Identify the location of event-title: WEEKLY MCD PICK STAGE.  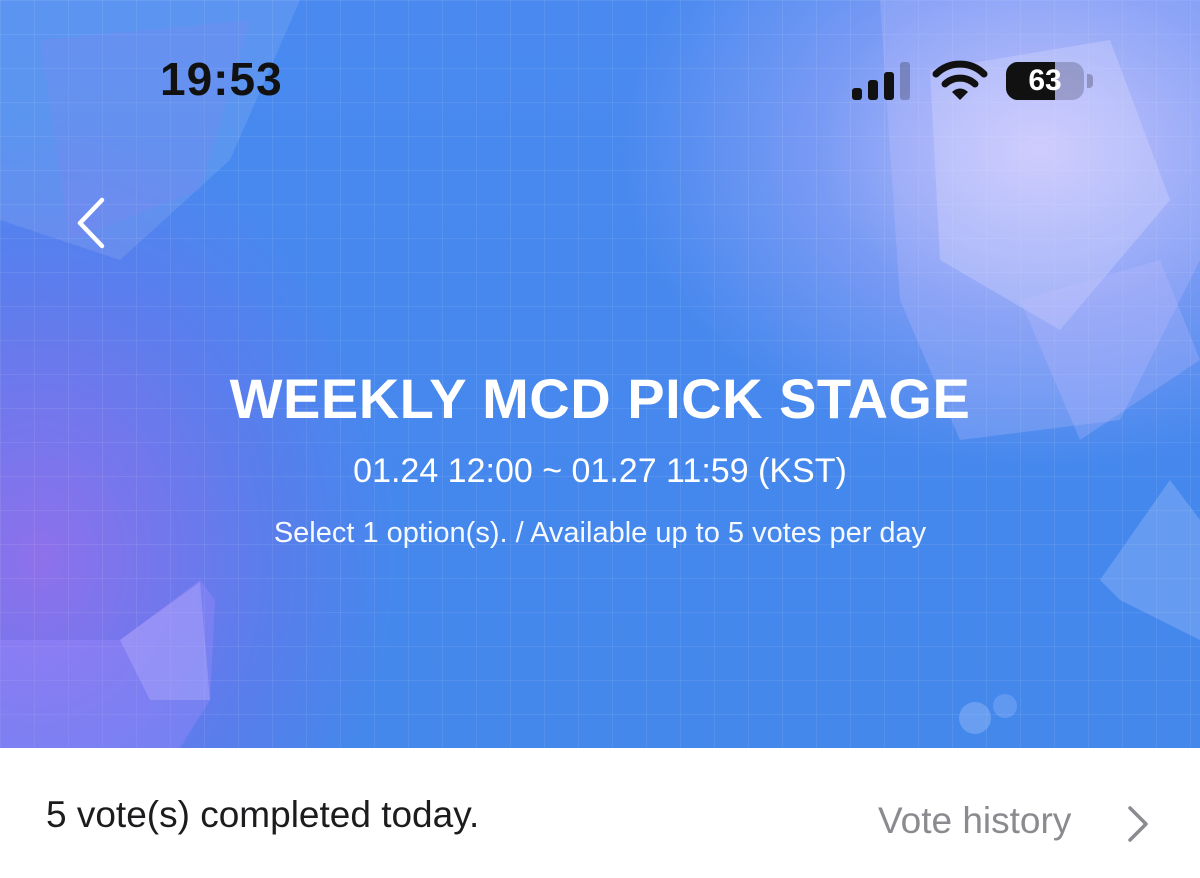
(600, 398).